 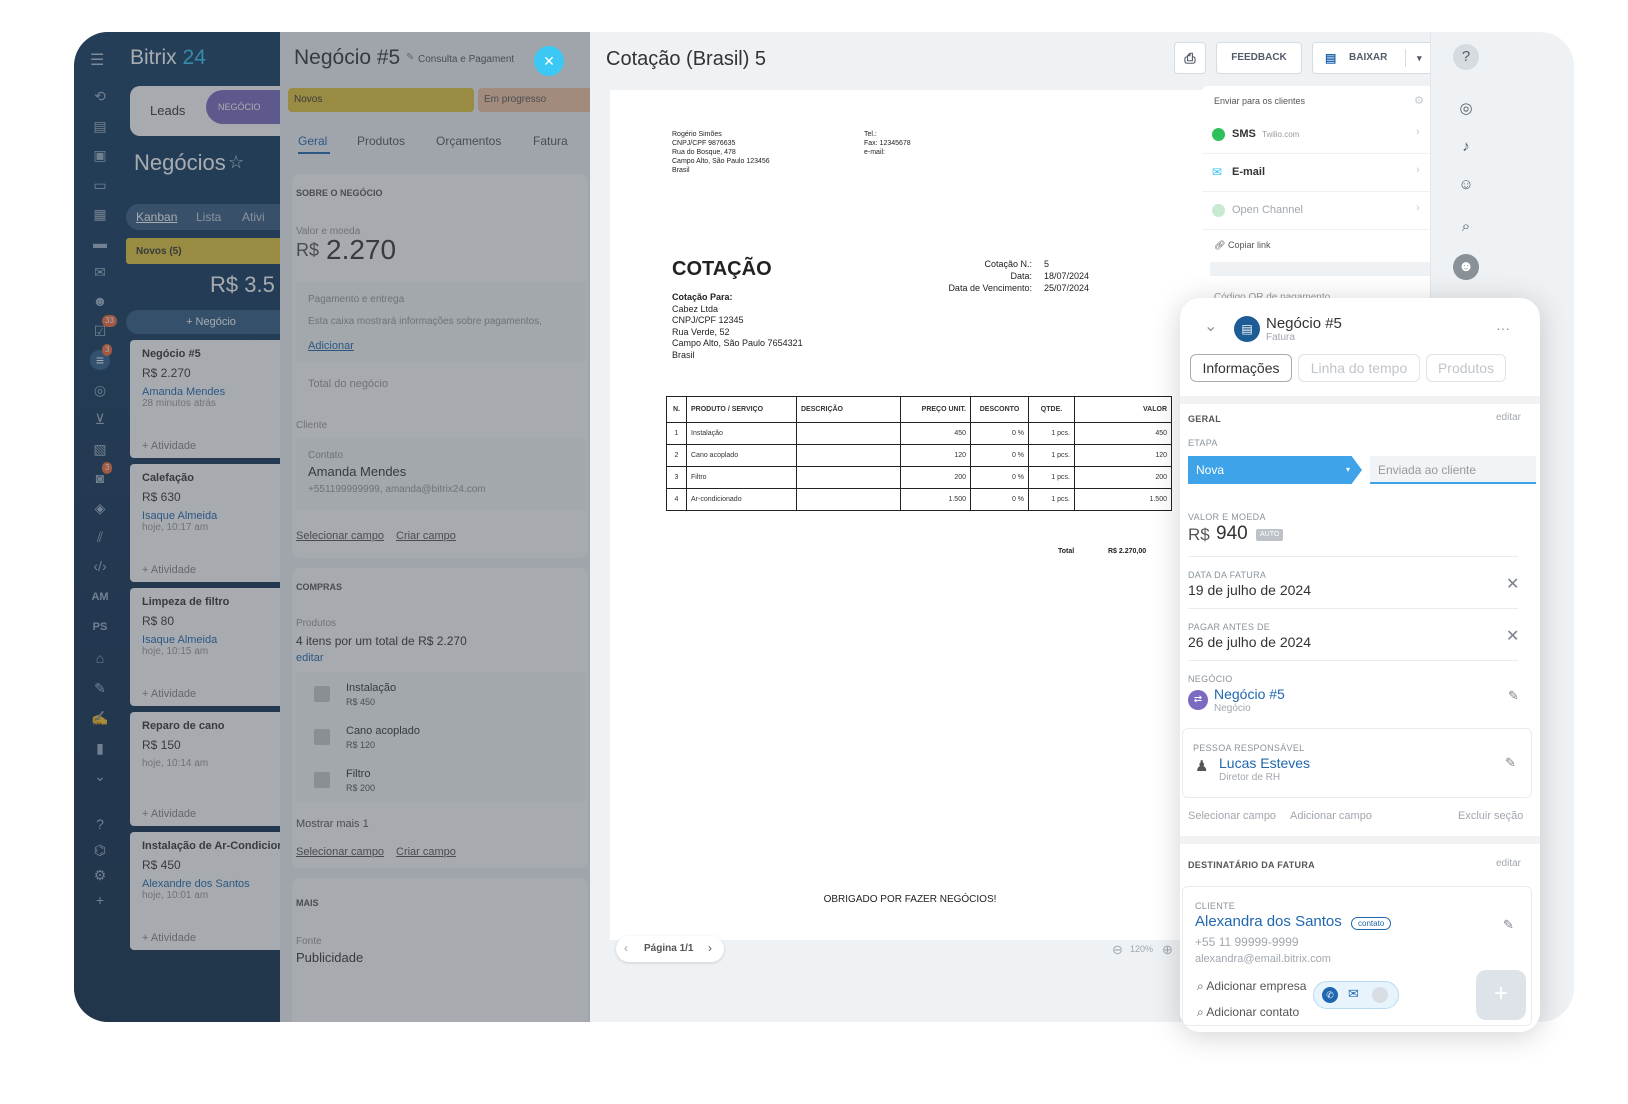 What do you see at coordinates (1264, 763) in the screenshot?
I see `responsible-name: Lucas Esteves` at bounding box center [1264, 763].